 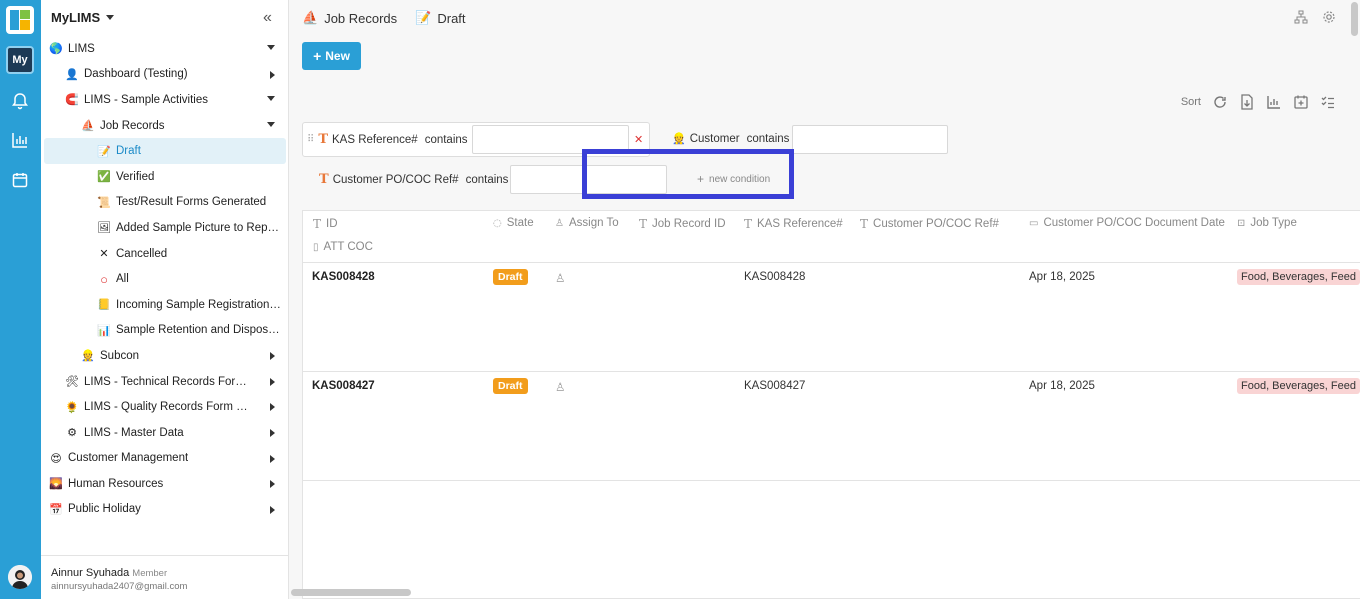 What do you see at coordinates (1267, 223) in the screenshot?
I see `column-job-type: ⊡ Job Type` at bounding box center [1267, 223].